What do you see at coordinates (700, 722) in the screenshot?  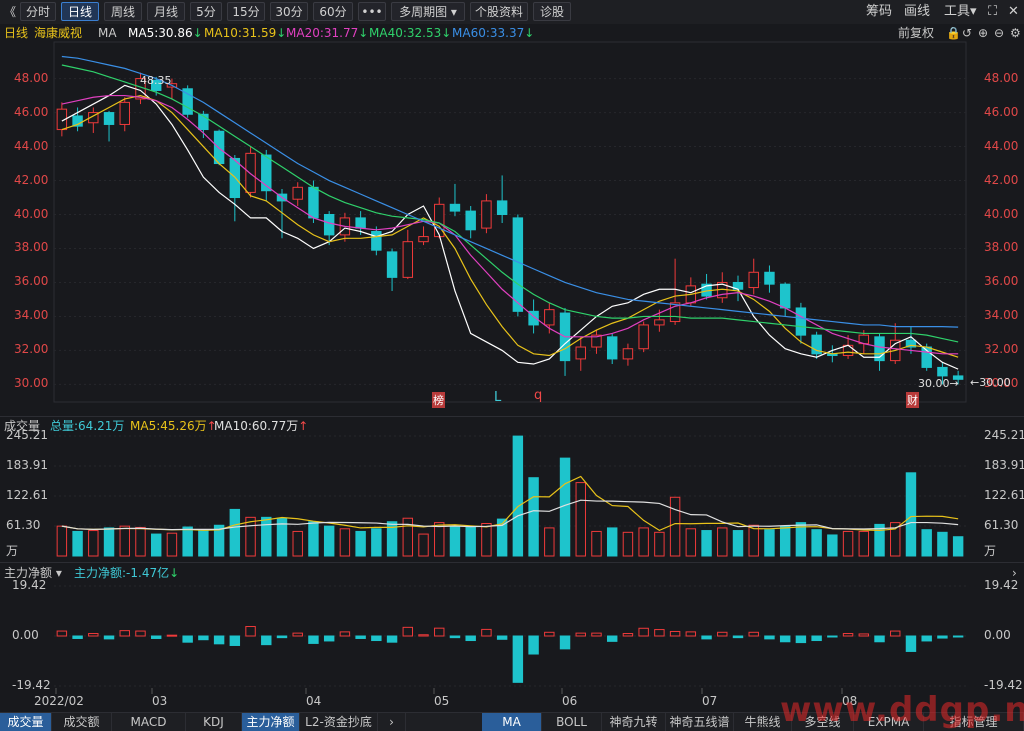 I see `tab-magic-five: 神奇五线谱` at bounding box center [700, 722].